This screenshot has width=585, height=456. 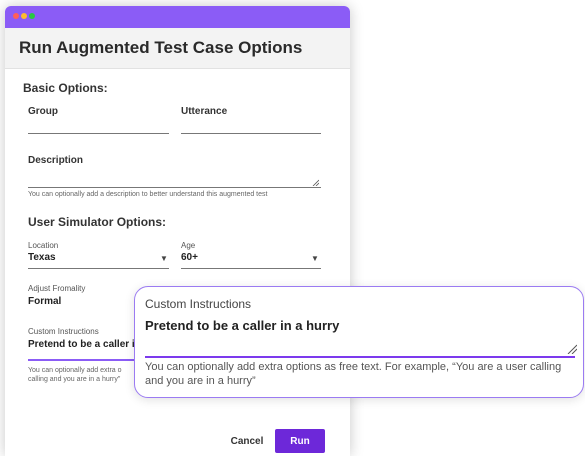 What do you see at coordinates (315, 182) in the screenshot?
I see `resize-grip-icon` at bounding box center [315, 182].